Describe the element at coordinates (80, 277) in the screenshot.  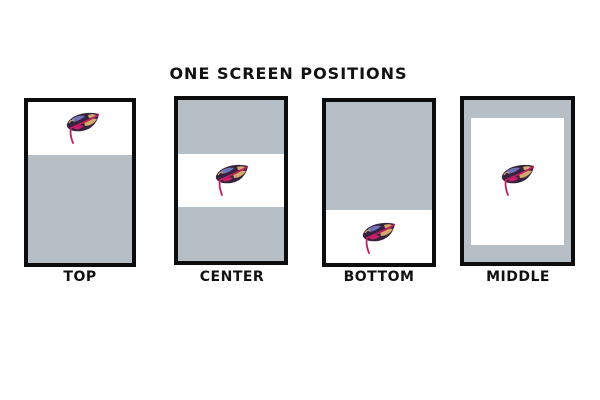
I see `caption-top: TOP` at that location.